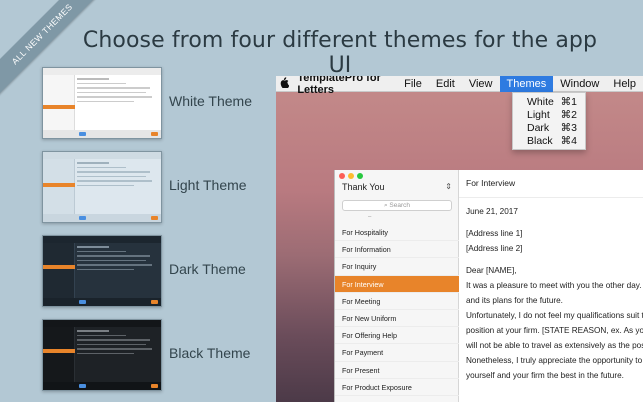 Image resolution: width=643 pixels, height=402 pixels. I want to click on white-theme-label: White Theme, so click(210, 101).